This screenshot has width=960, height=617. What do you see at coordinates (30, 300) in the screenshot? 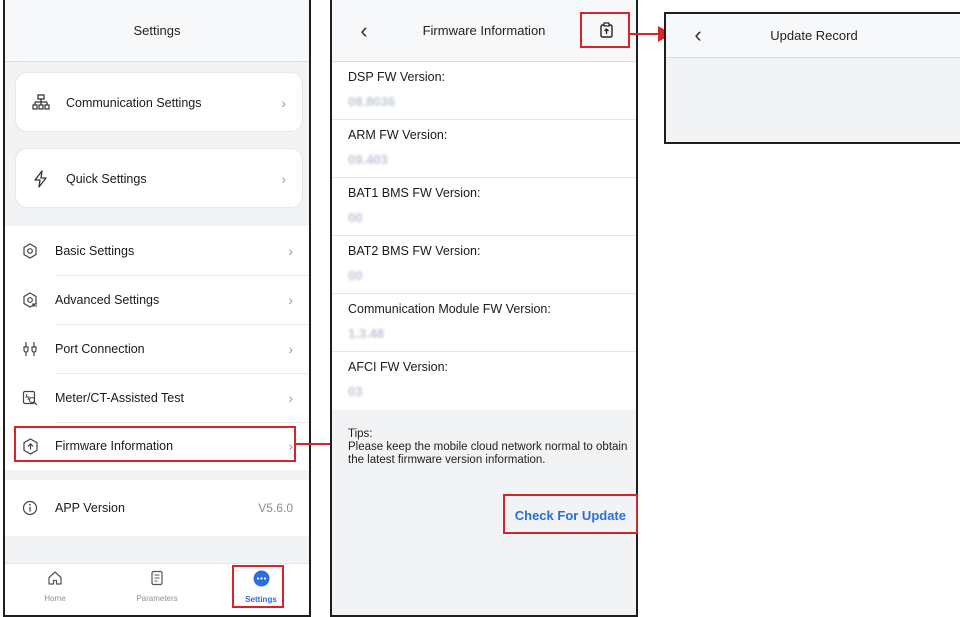
I see `advanced-gear-icon` at bounding box center [30, 300].